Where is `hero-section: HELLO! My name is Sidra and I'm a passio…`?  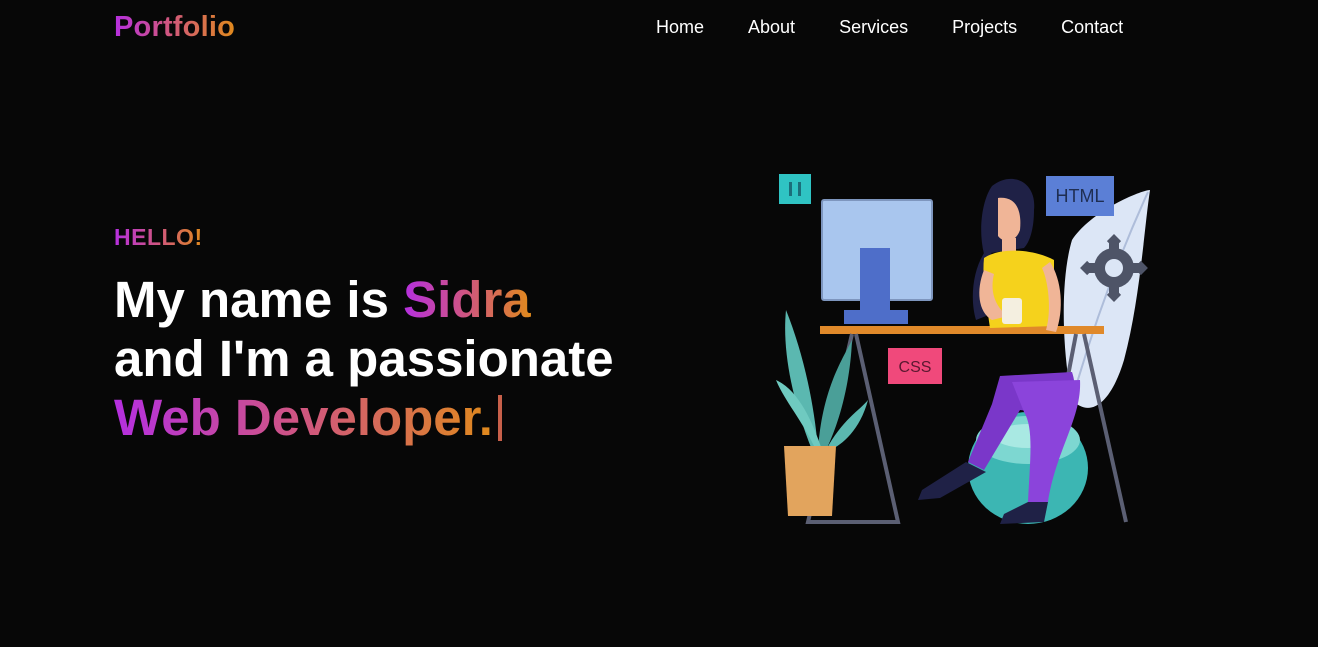 hero-section: HELLO! My name is Sidra and I'm a passio… is located at coordinates (394, 335).